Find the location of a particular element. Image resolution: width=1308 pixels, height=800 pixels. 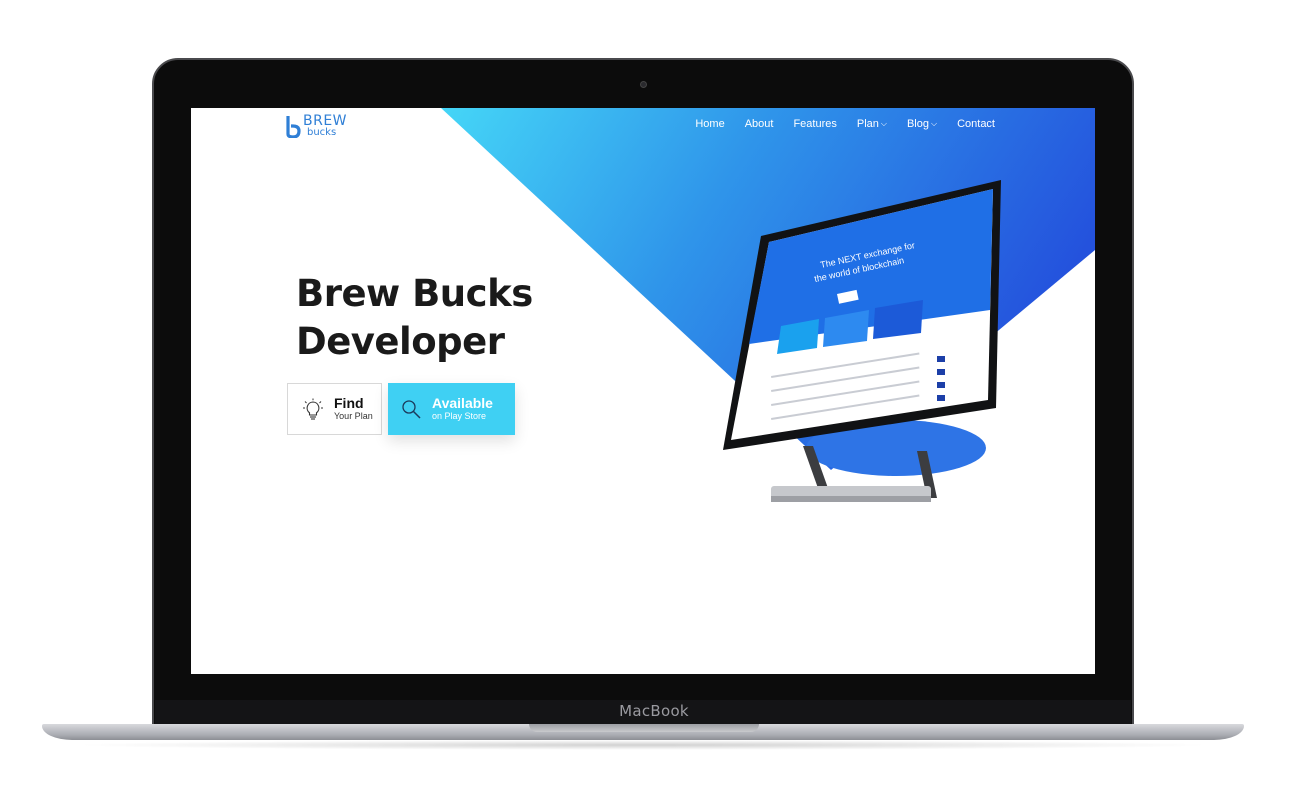

nav-label: About is located at coordinates (759, 124).